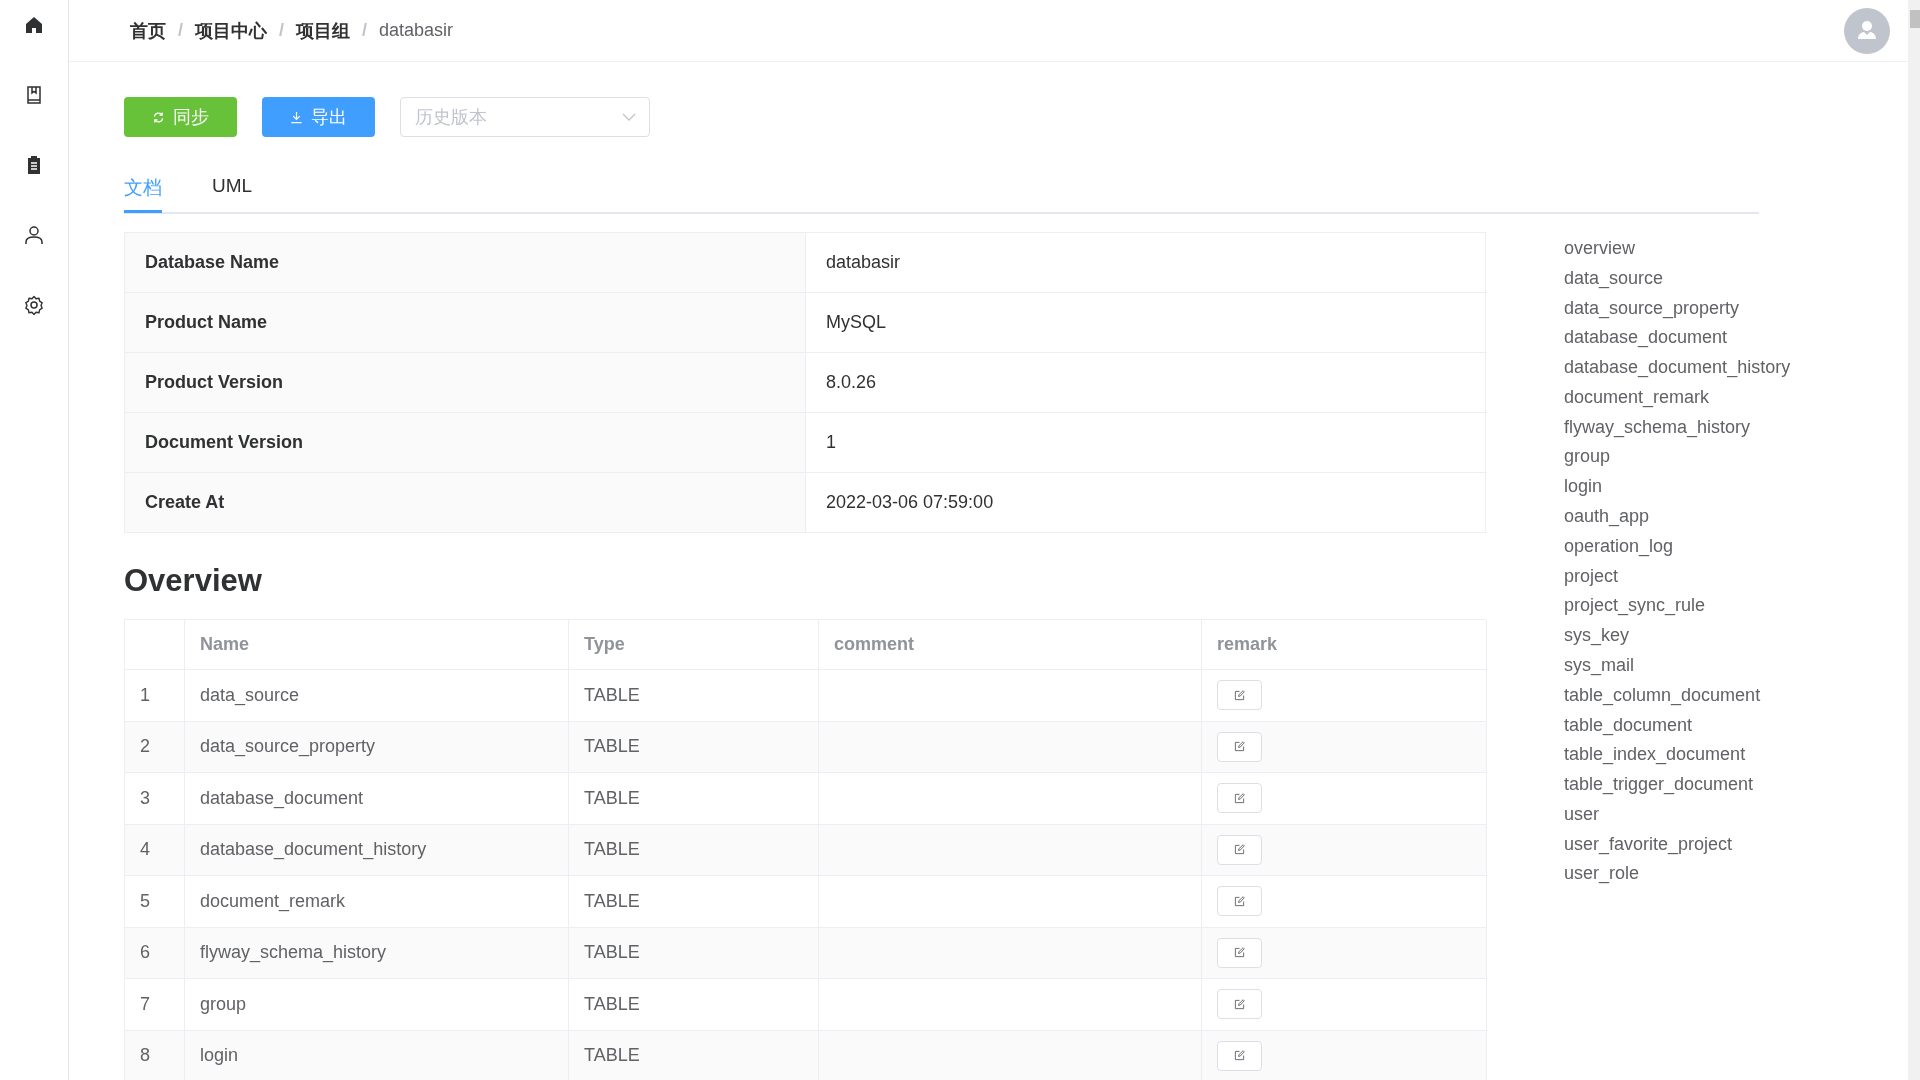  What do you see at coordinates (1677, 338) in the screenshot?
I see `toc-link: database_document` at bounding box center [1677, 338].